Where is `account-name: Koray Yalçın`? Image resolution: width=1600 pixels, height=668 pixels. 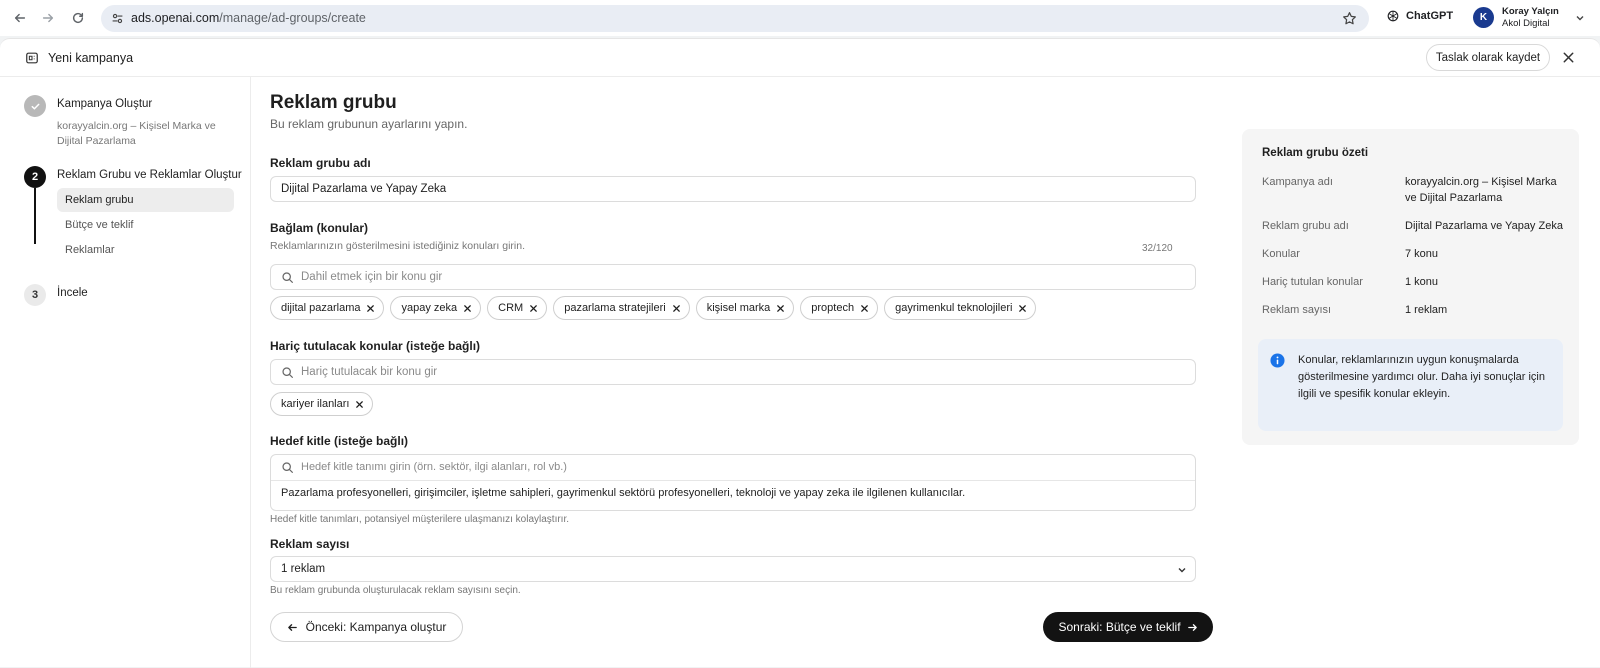
account-name: Koray Yalçın is located at coordinates (1530, 11).